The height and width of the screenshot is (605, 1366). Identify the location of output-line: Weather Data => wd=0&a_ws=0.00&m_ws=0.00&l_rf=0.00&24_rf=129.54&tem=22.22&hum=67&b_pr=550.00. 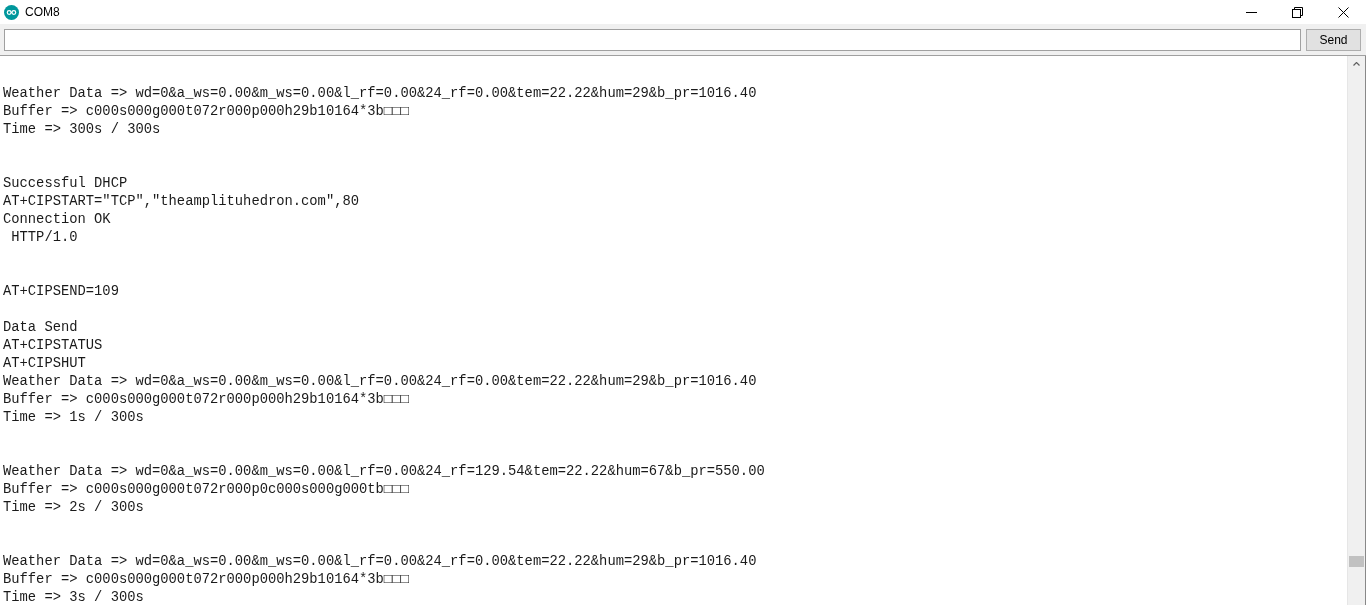
(384, 472).